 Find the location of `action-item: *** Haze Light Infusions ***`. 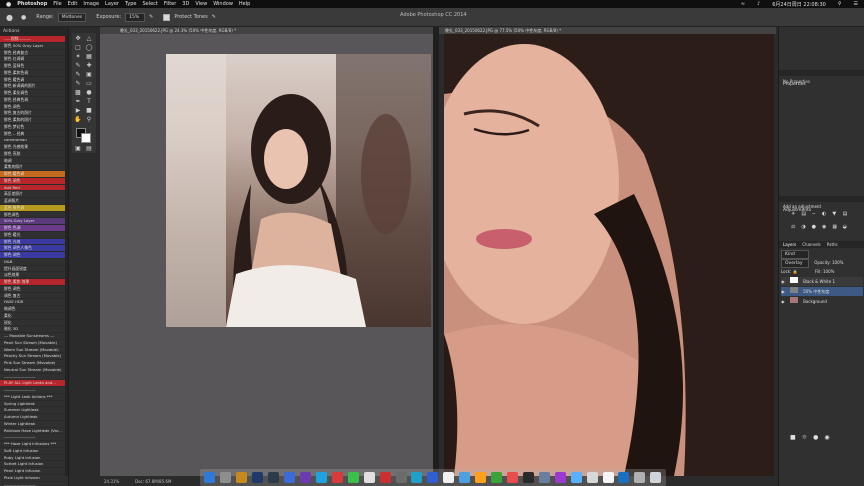

action-item: *** Haze Light Infusions *** is located at coordinates (34, 444).